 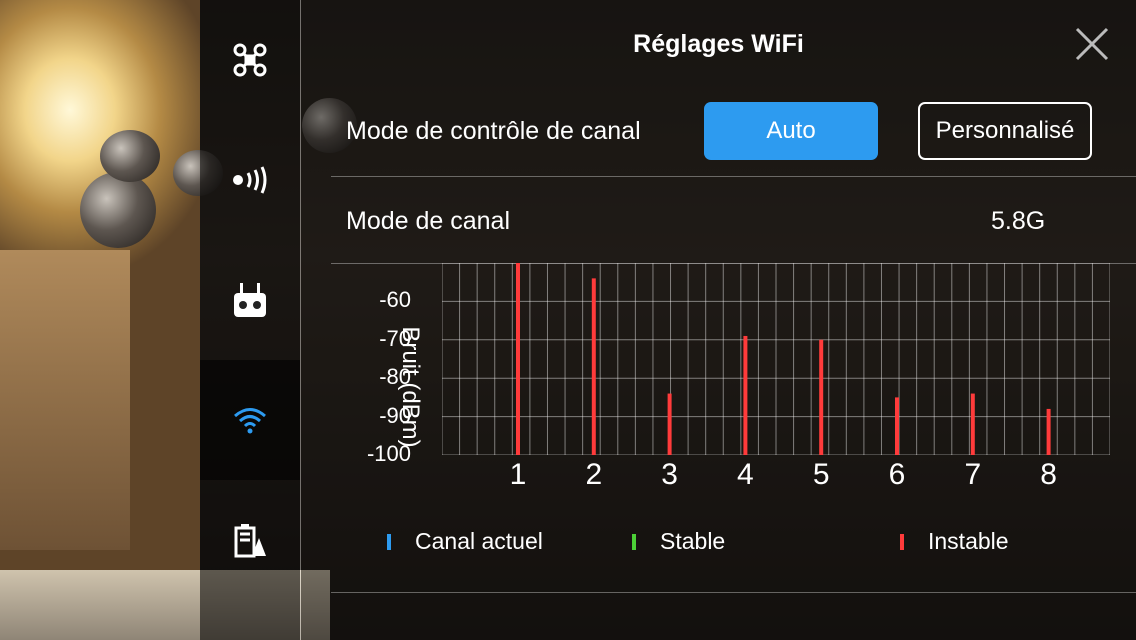 I want to click on x-tick-label: 5, so click(x=821, y=474).